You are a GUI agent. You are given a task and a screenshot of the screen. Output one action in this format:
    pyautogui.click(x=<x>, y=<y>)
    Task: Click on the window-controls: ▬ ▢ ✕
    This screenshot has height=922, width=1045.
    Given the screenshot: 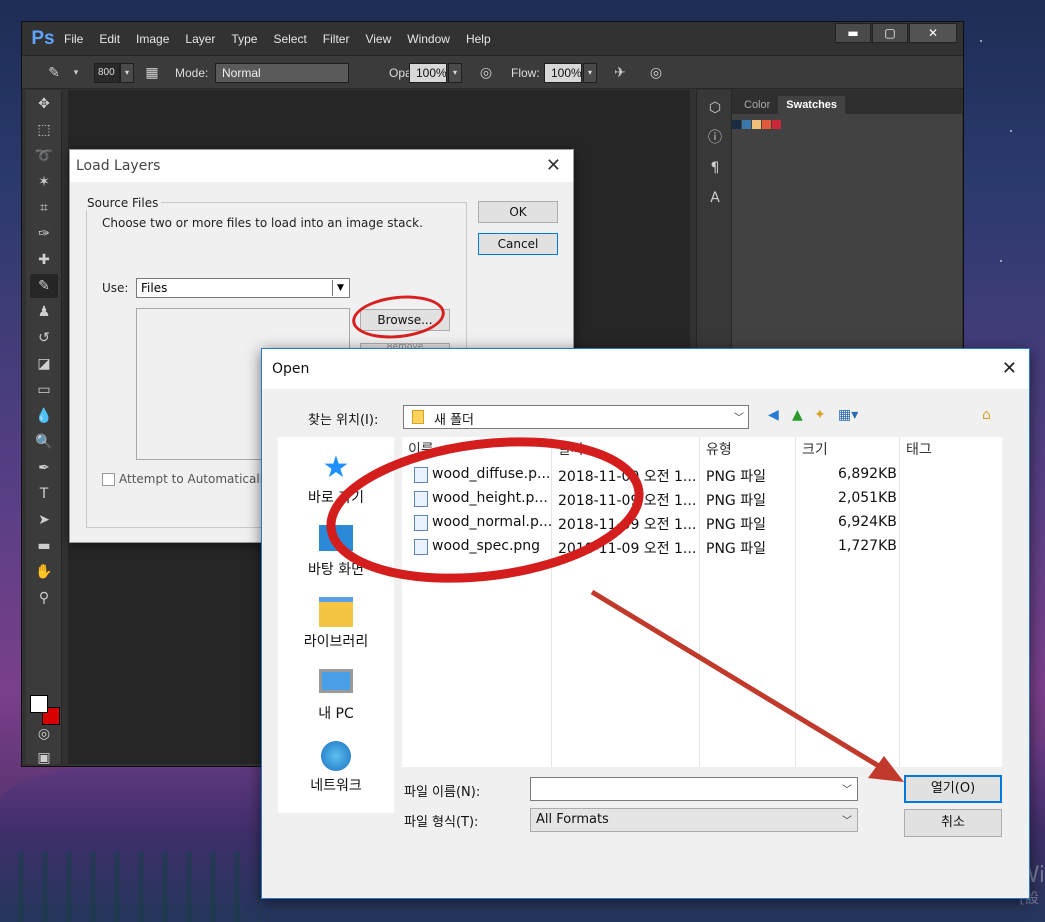 What is the action you would take?
    pyautogui.click(x=895, y=33)
    